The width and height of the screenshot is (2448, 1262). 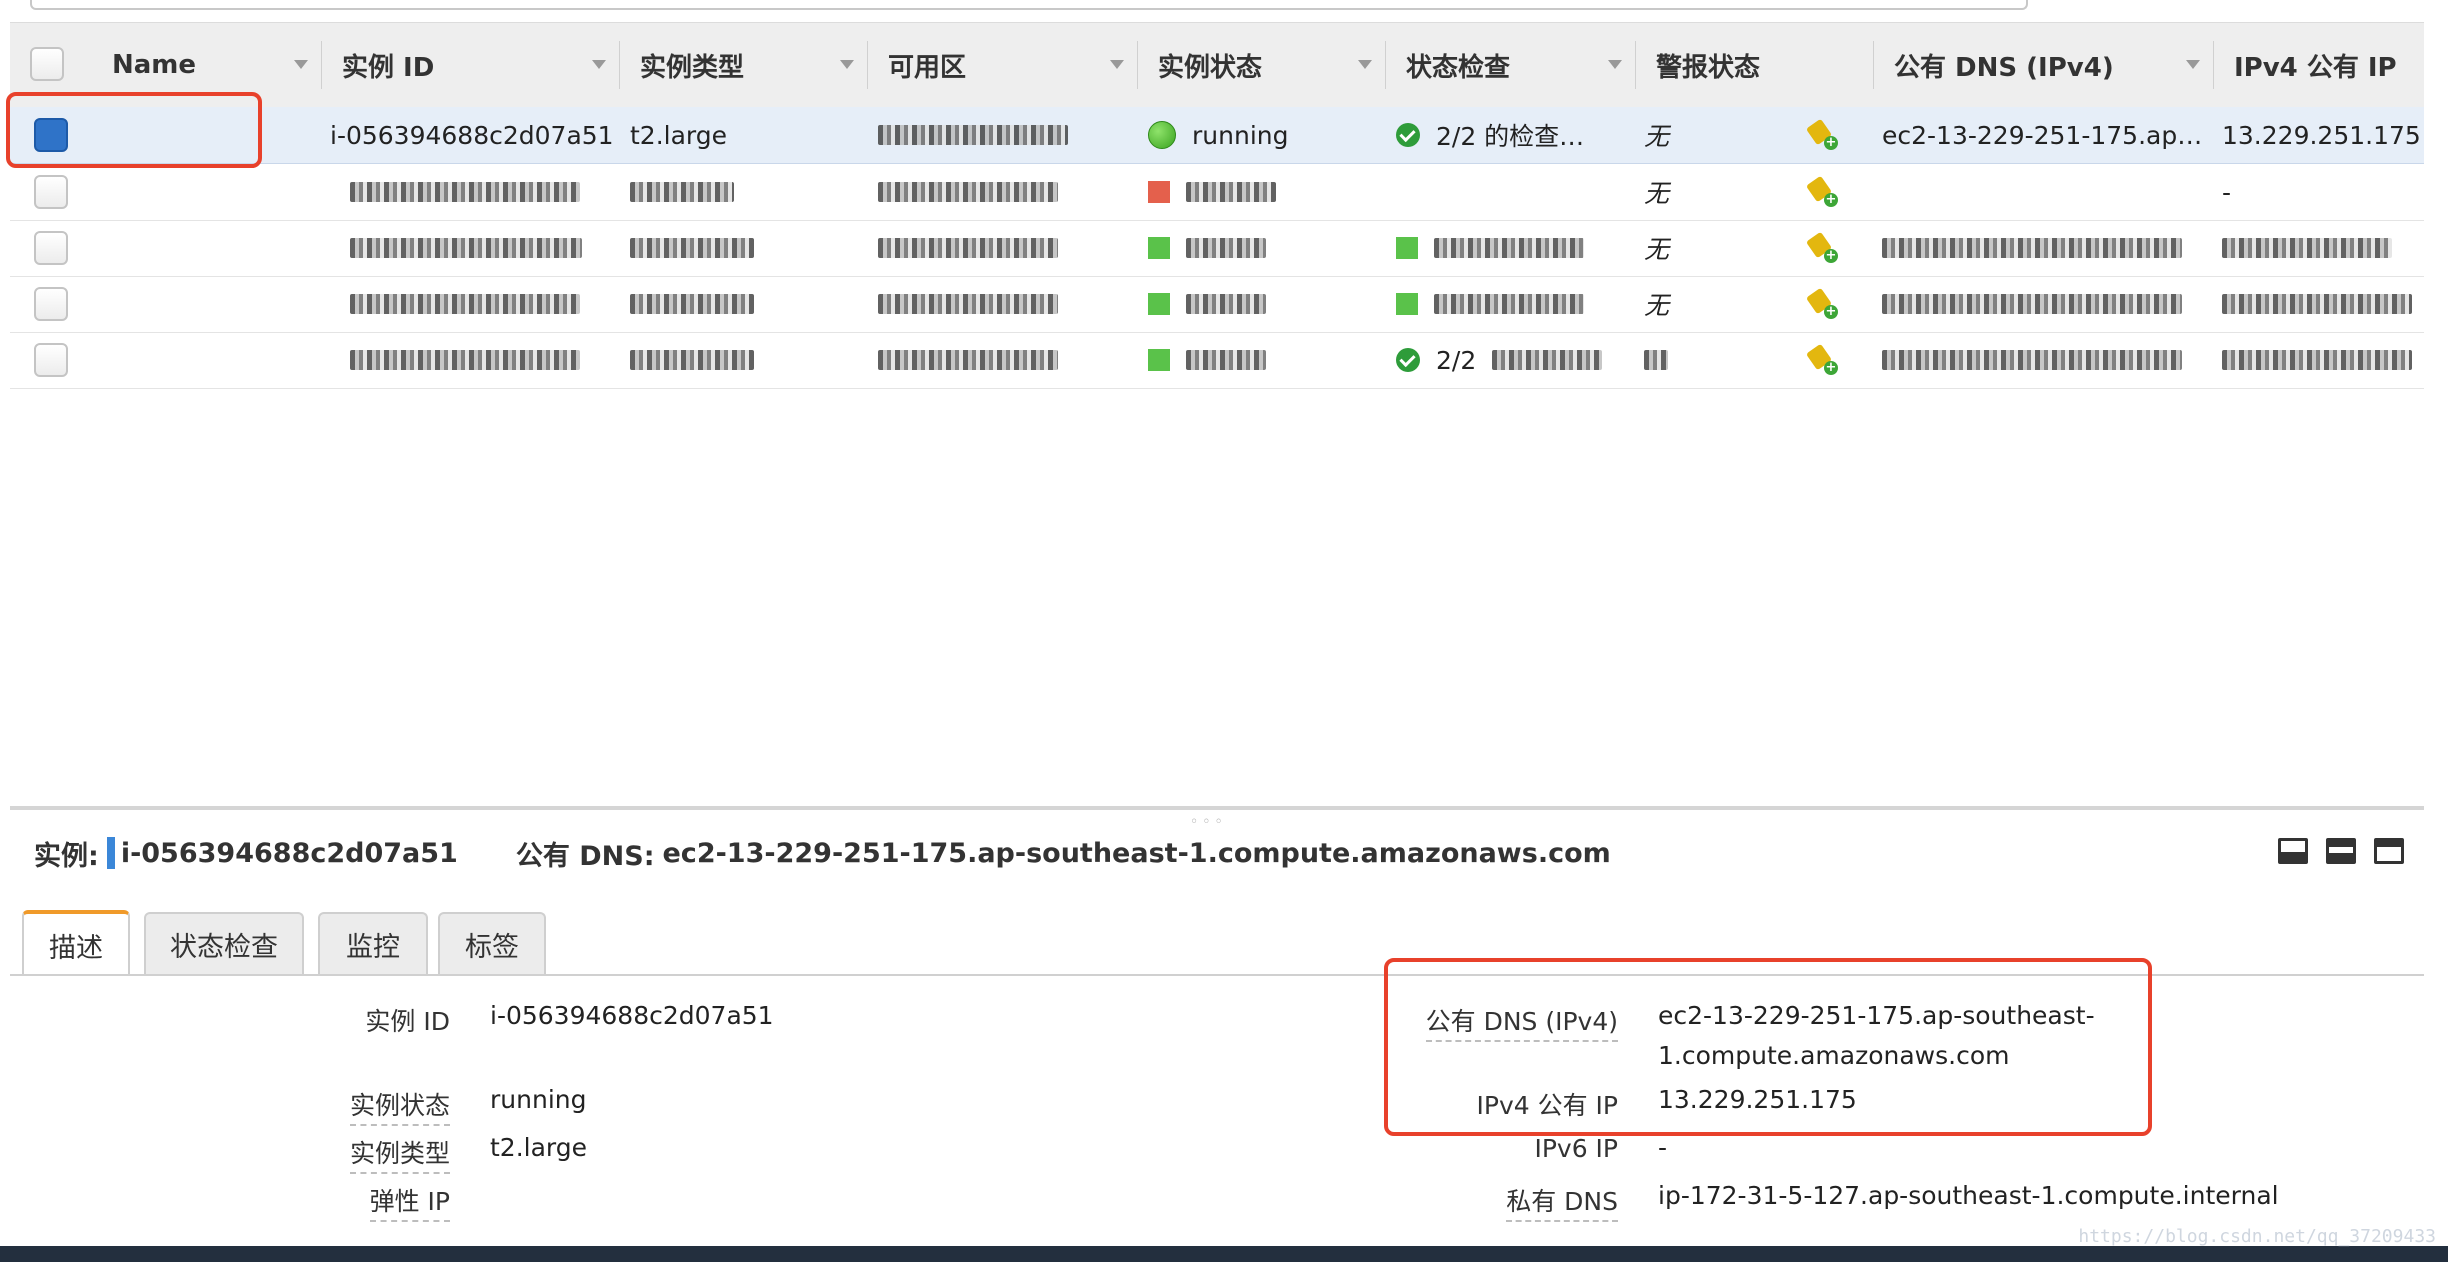 What do you see at coordinates (538, 1099) in the screenshot?
I see `value-instance-state: running` at bounding box center [538, 1099].